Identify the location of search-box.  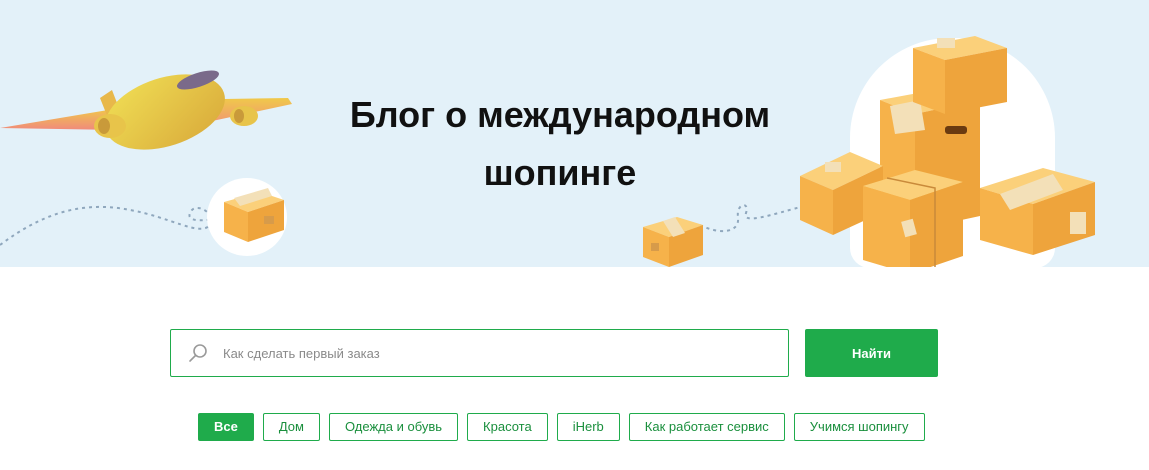
(479, 353).